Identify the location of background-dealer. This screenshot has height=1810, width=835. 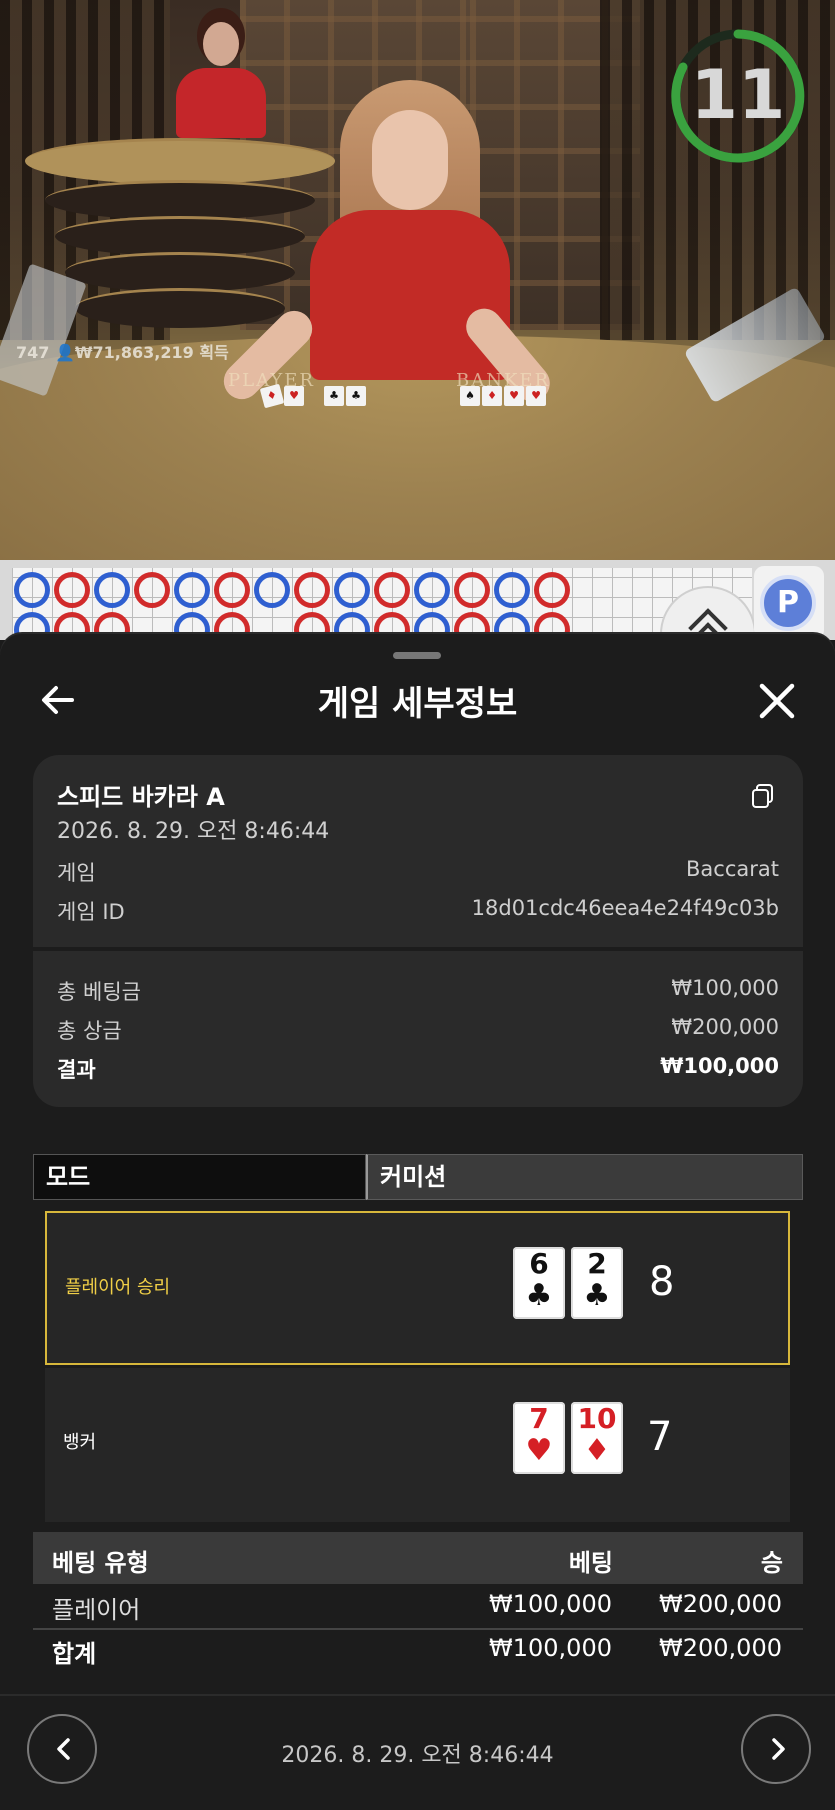
(221, 80).